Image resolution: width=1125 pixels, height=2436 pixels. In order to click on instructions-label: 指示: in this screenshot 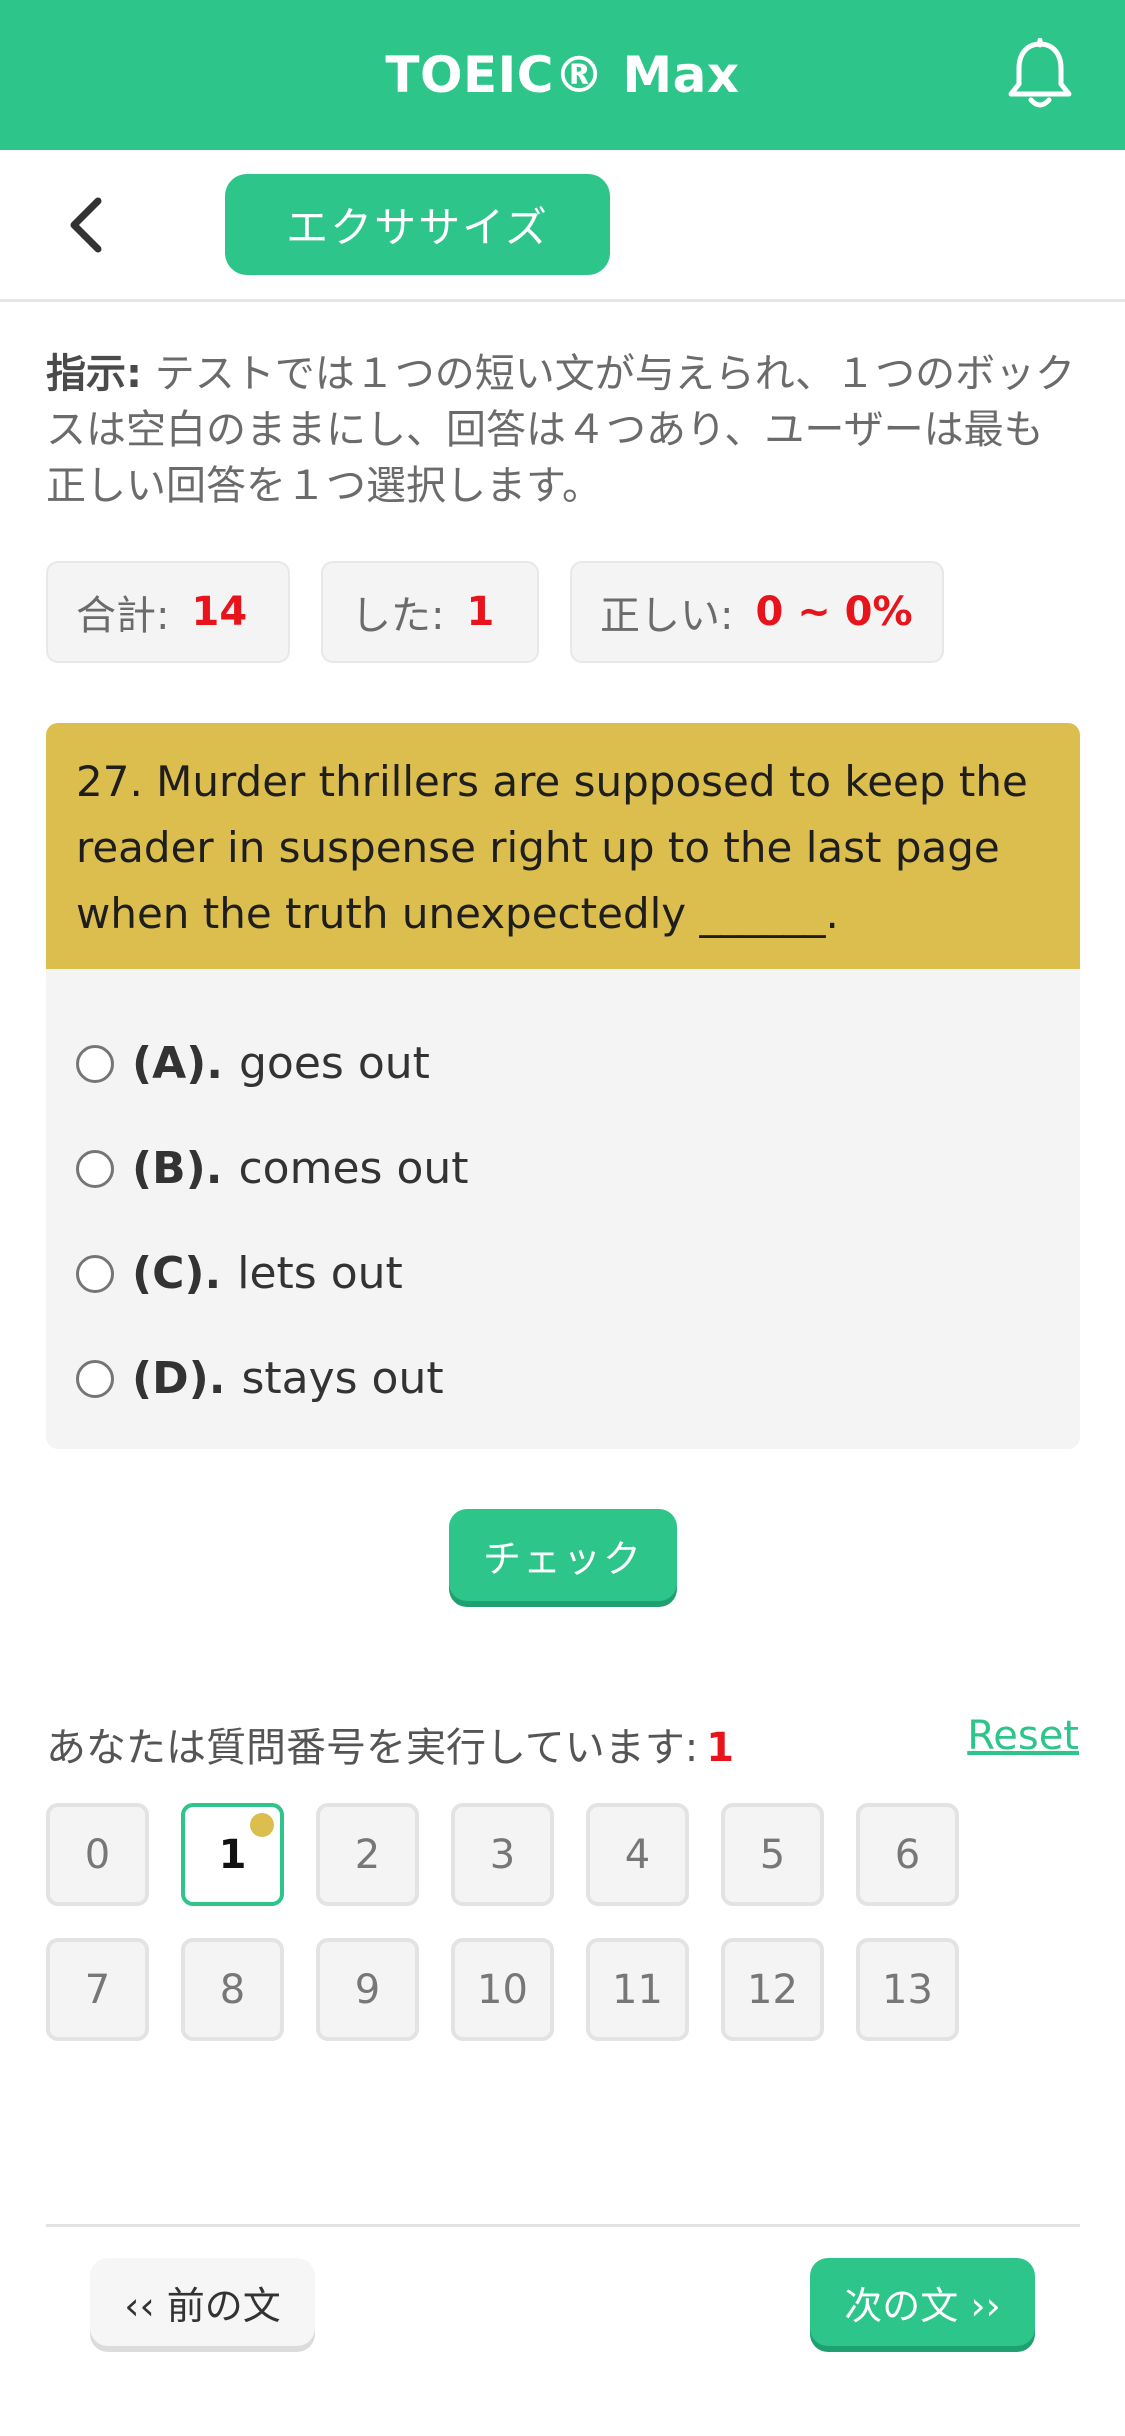, I will do `click(94, 374)`.